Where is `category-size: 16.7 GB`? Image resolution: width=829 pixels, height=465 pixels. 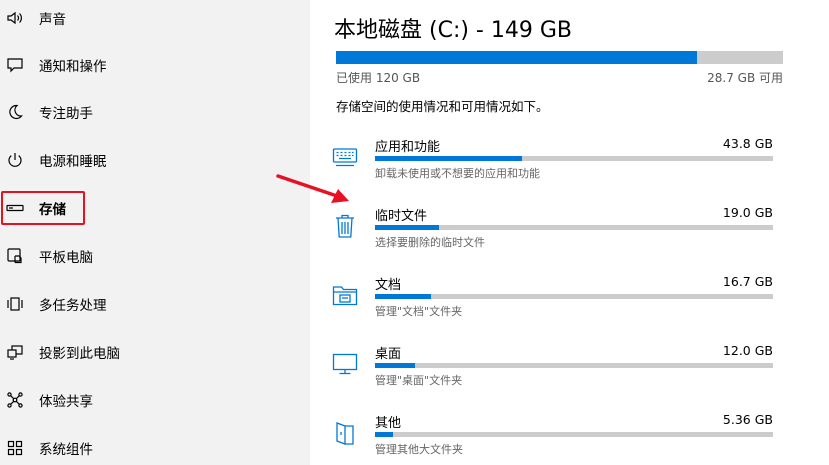
category-size: 16.7 GB is located at coordinates (747, 281).